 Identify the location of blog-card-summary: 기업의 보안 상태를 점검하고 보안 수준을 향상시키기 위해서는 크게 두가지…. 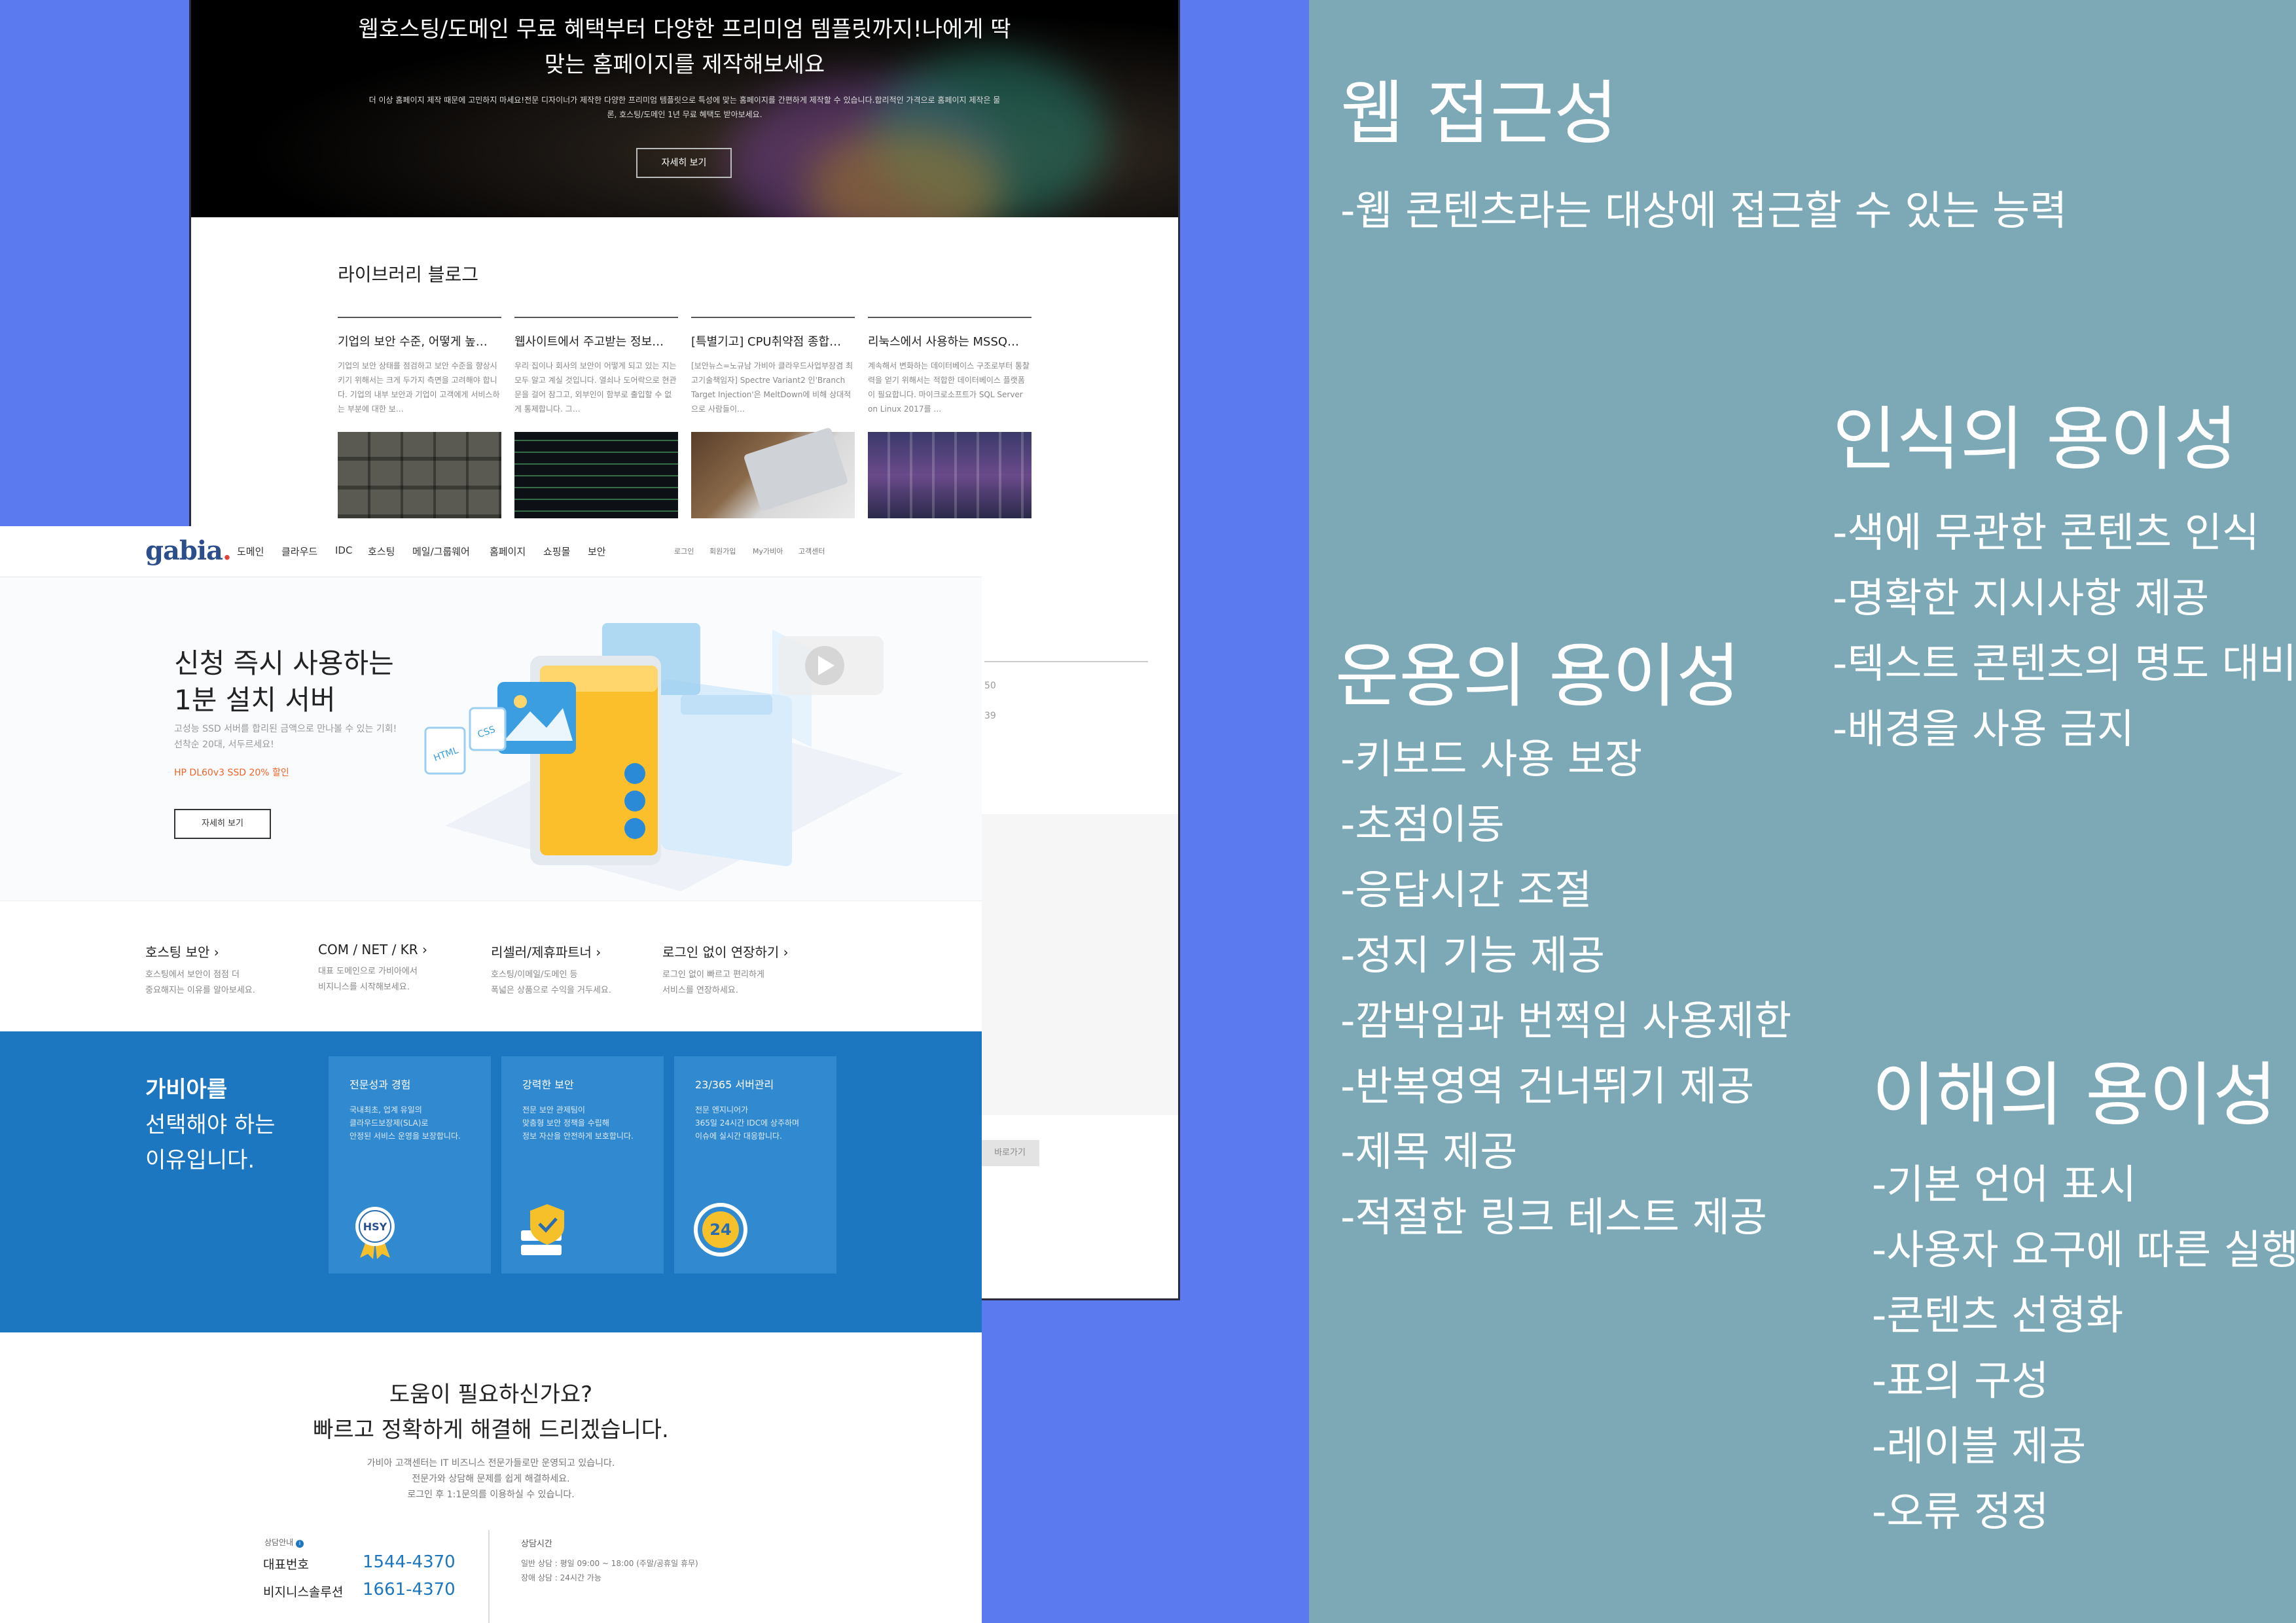
(419, 387).